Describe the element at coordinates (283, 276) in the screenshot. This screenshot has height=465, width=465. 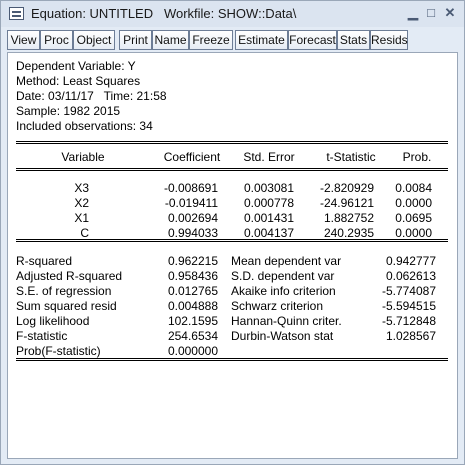
I see `stat-label: S.D. dependent var` at that location.